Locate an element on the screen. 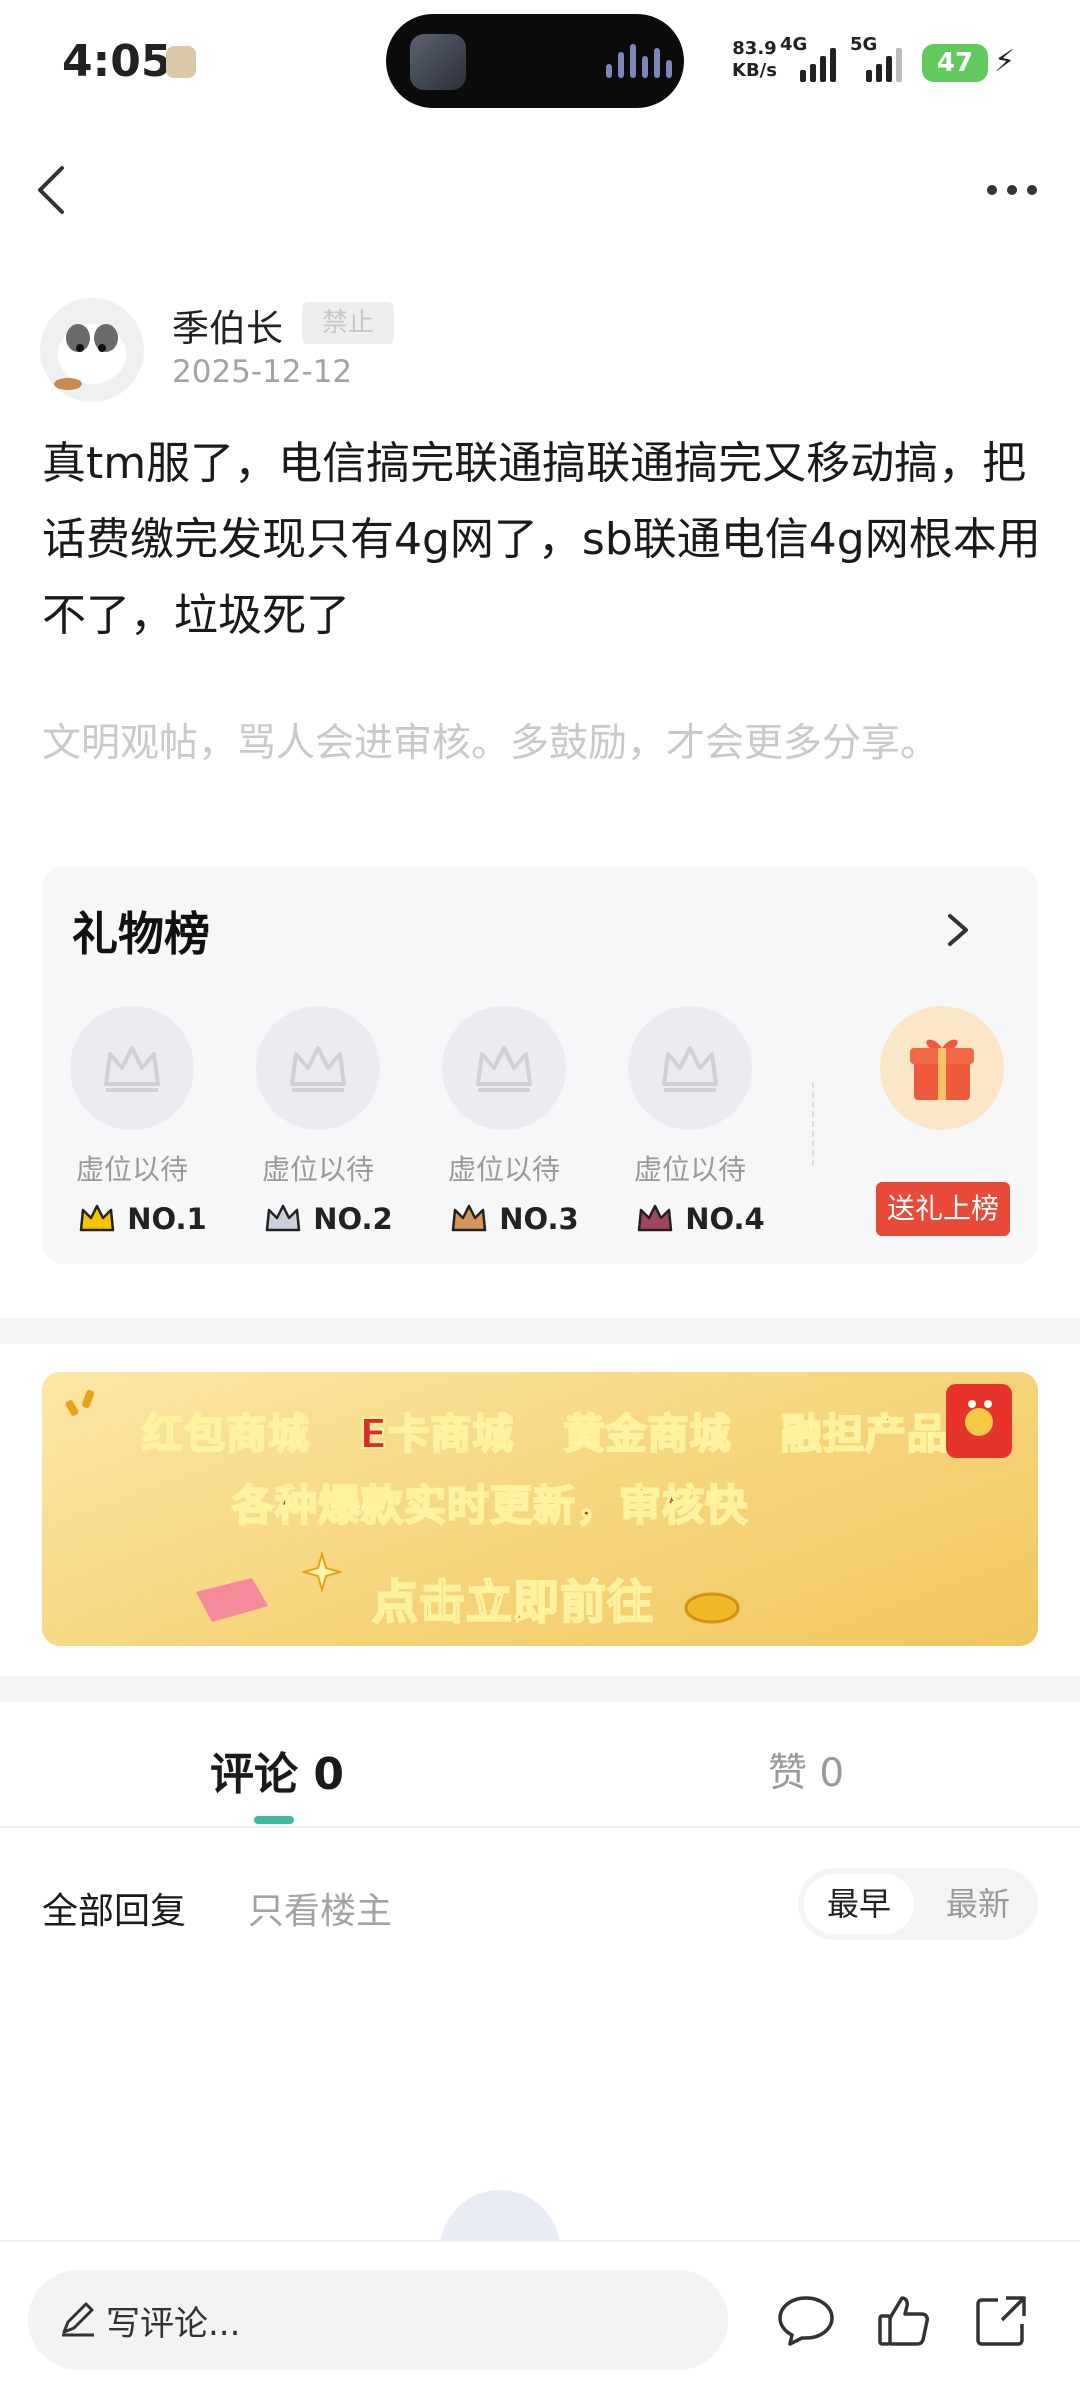 The image size is (1080, 2402). comment-bubble-icon is located at coordinates (806, 2321).